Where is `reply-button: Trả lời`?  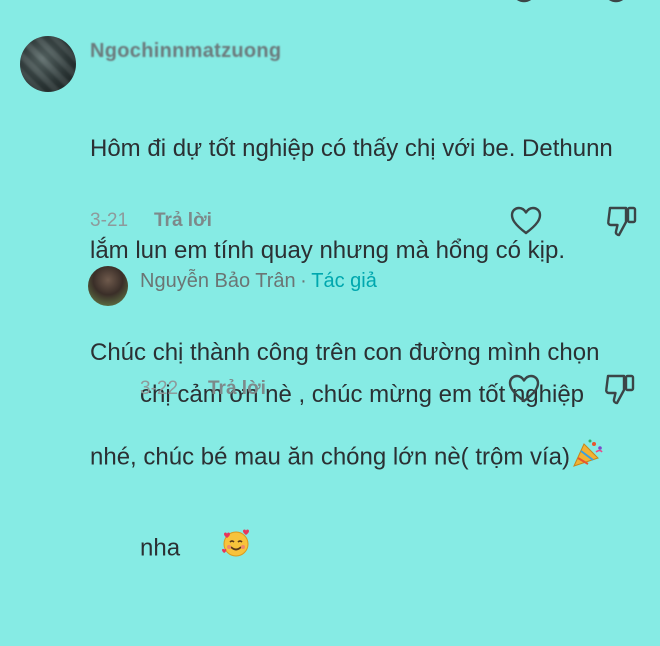 reply-button: Trả lời is located at coordinates (183, 221).